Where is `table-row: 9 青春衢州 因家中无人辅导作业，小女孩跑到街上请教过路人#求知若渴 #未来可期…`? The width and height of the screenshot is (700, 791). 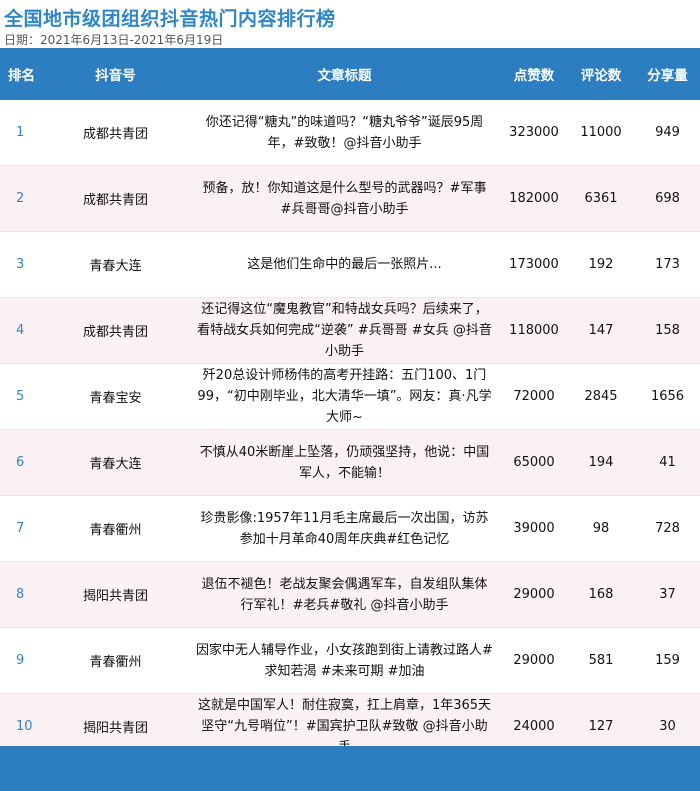
table-row: 9 青春衢州 因家中无人辅导作业，小女孩跑到街上请教过路人#求知若渴 #未来可期… is located at coordinates (350, 660).